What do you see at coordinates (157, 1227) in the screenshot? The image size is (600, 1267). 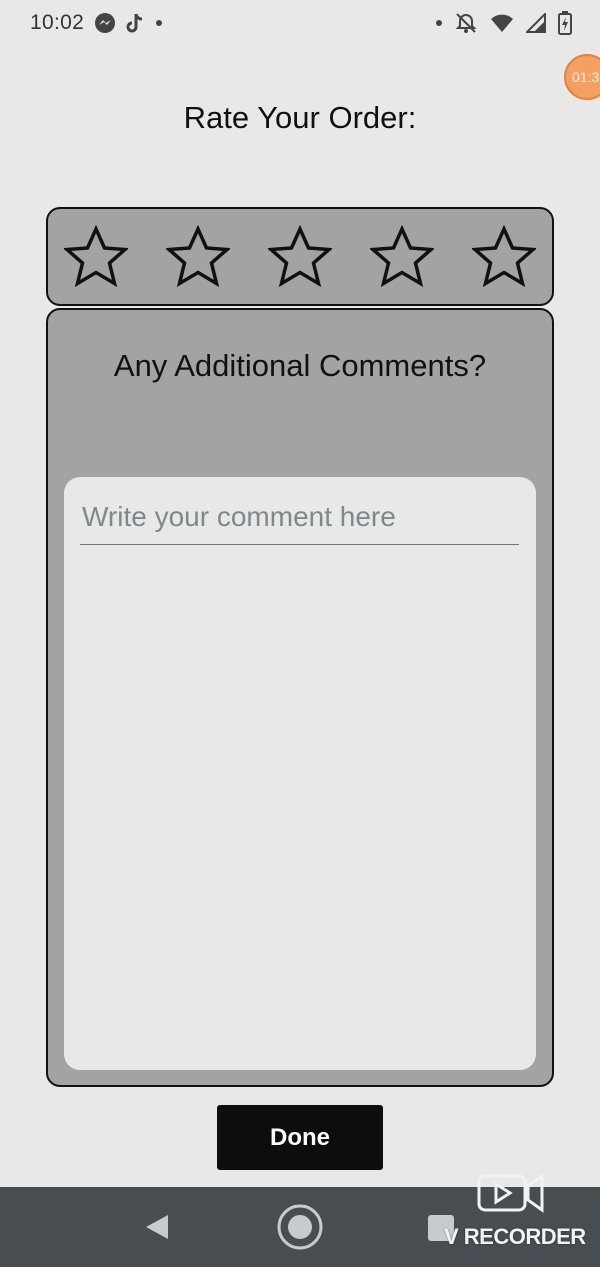 I see `back-icon` at bounding box center [157, 1227].